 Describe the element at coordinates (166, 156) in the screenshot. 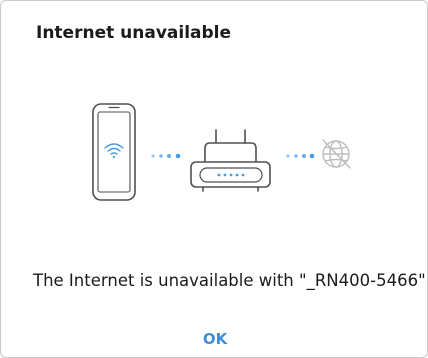

I see `connection-dots-left` at that location.